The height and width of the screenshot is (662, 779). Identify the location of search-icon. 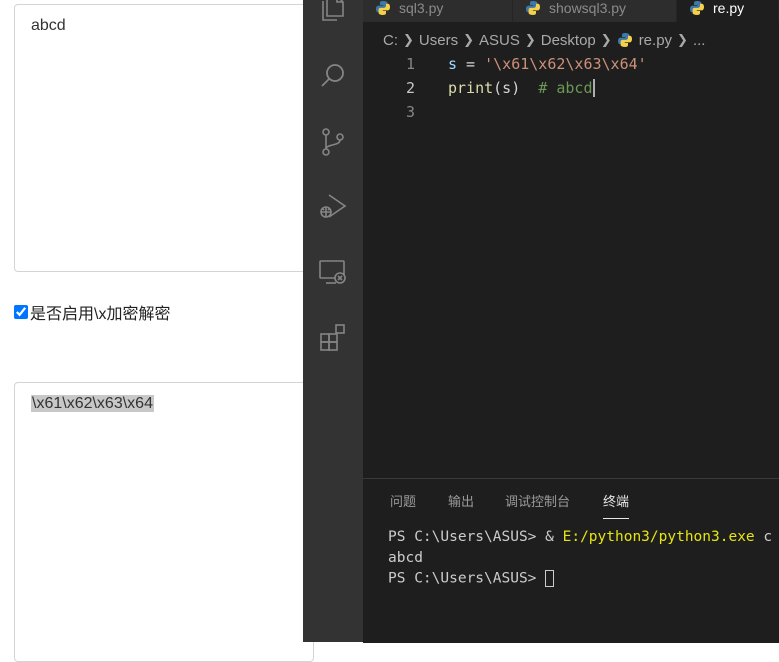
(333, 76).